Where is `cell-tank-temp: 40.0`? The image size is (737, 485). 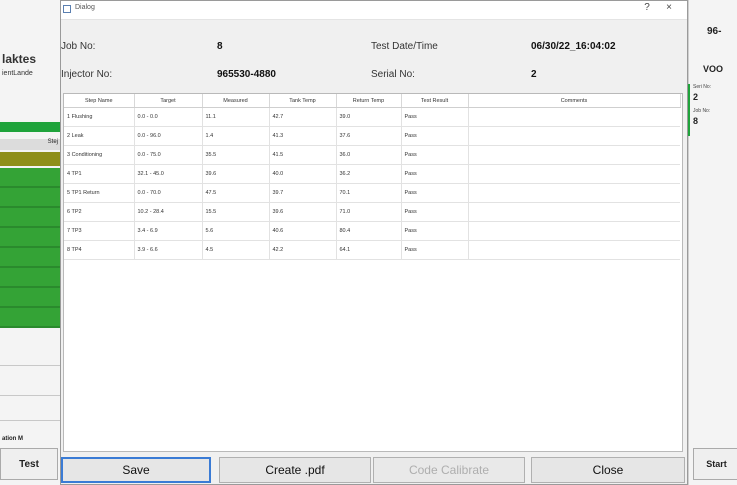 cell-tank-temp: 40.0 is located at coordinates (303, 174).